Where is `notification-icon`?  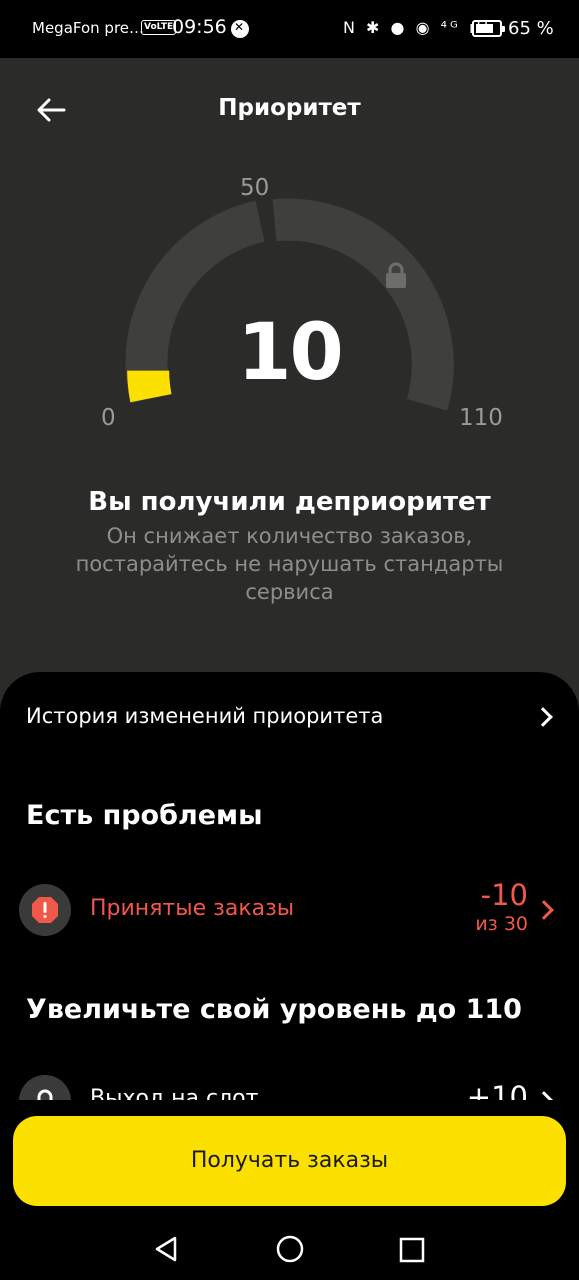 notification-icon is located at coordinates (240, 29).